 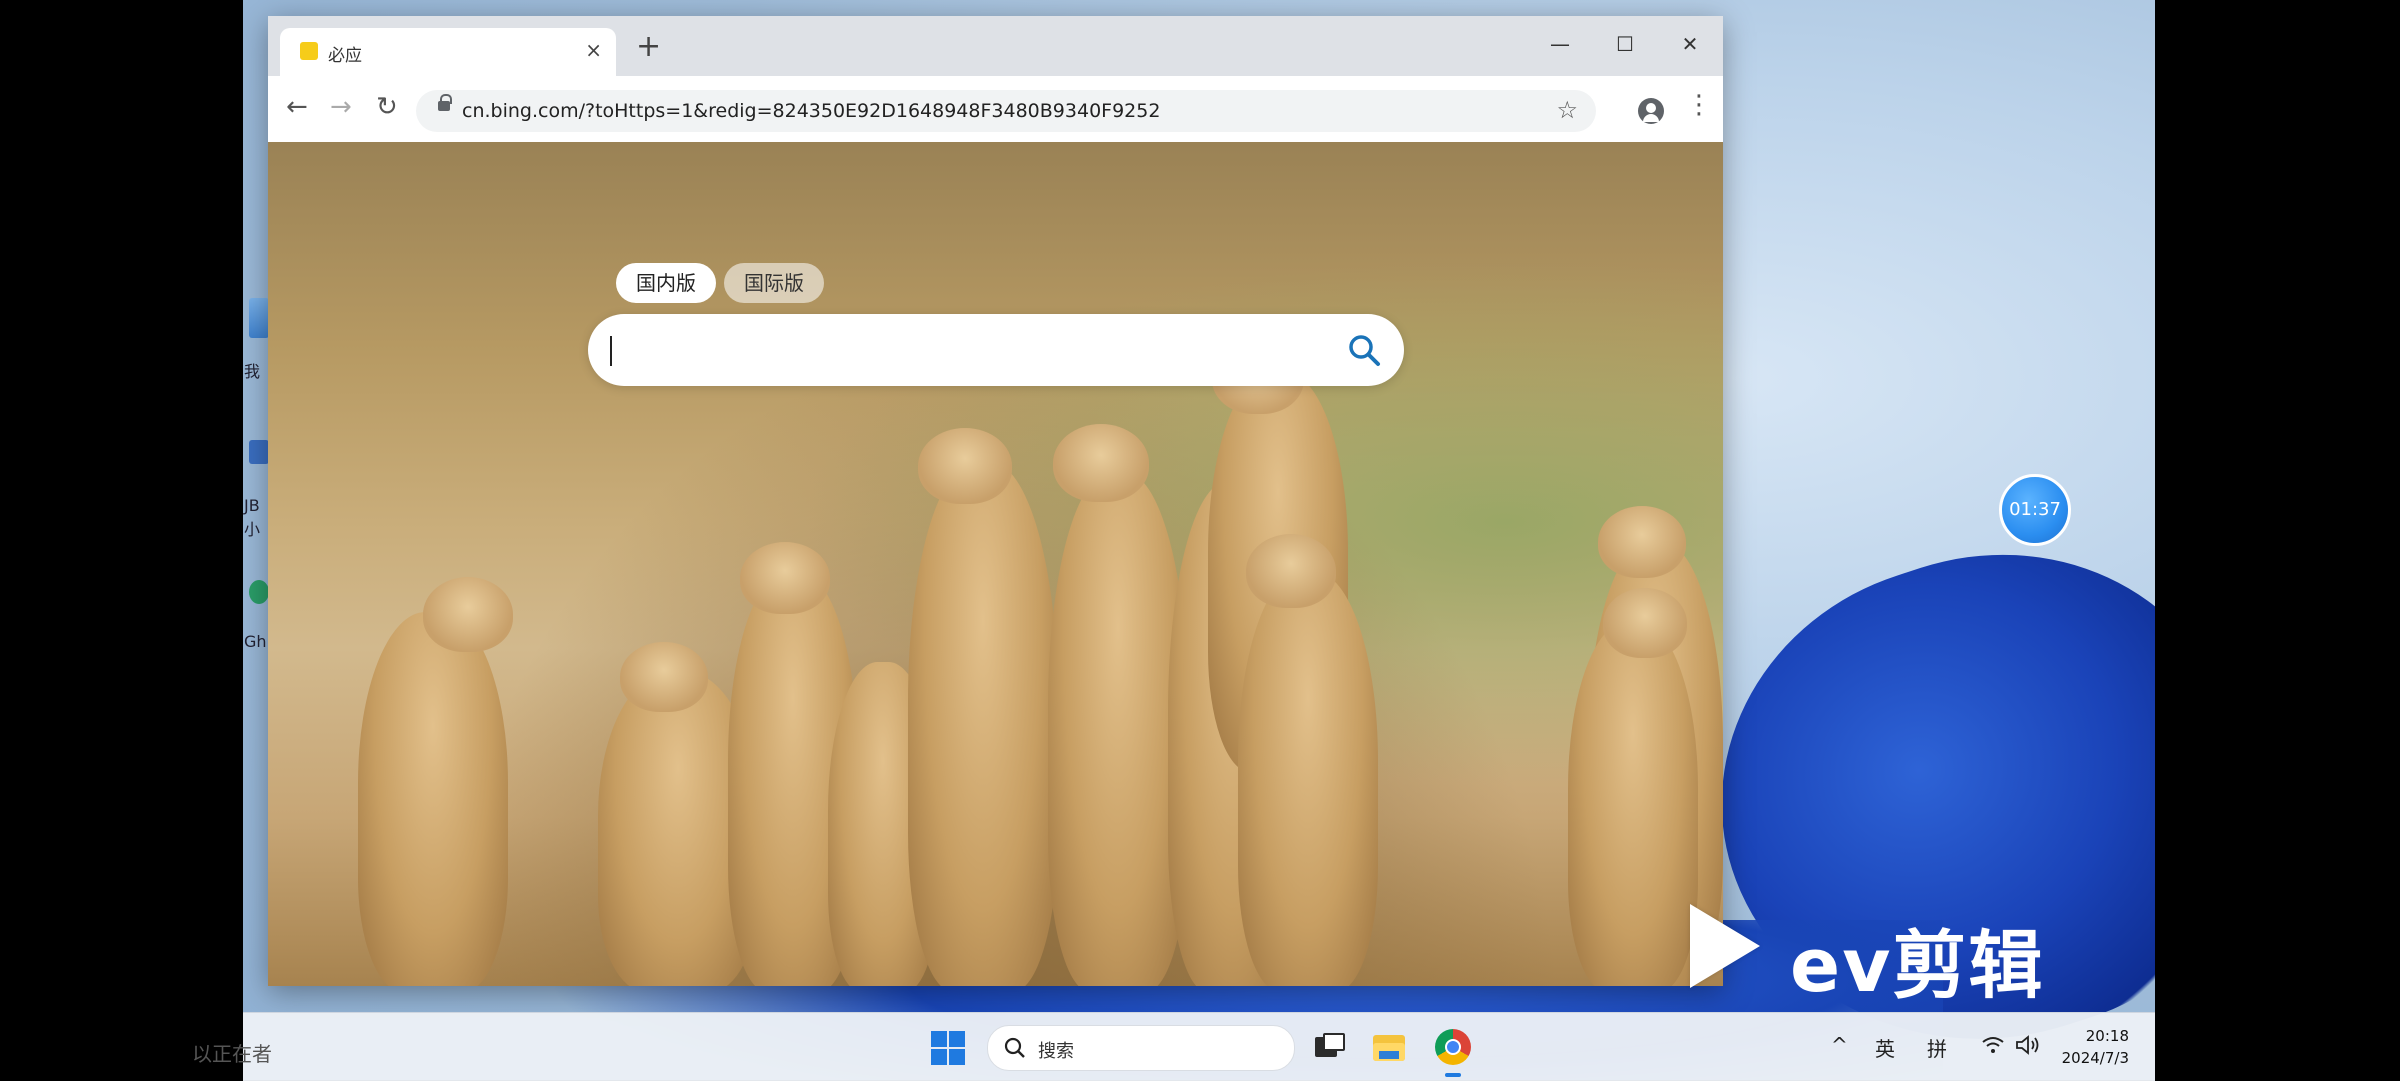 I want to click on back-button: ←, so click(x=297, y=107).